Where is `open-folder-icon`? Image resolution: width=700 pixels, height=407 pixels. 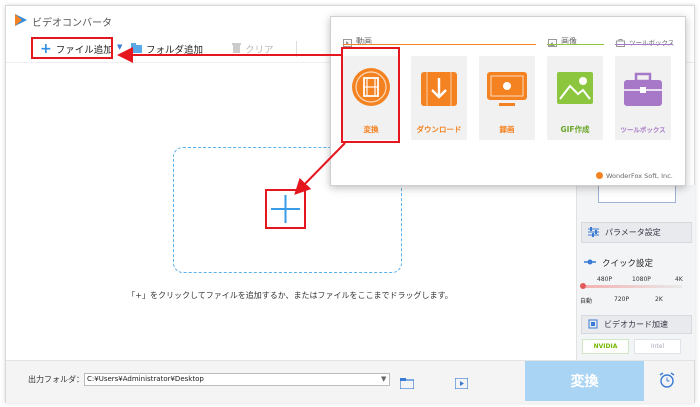 open-folder-icon is located at coordinates (407, 383).